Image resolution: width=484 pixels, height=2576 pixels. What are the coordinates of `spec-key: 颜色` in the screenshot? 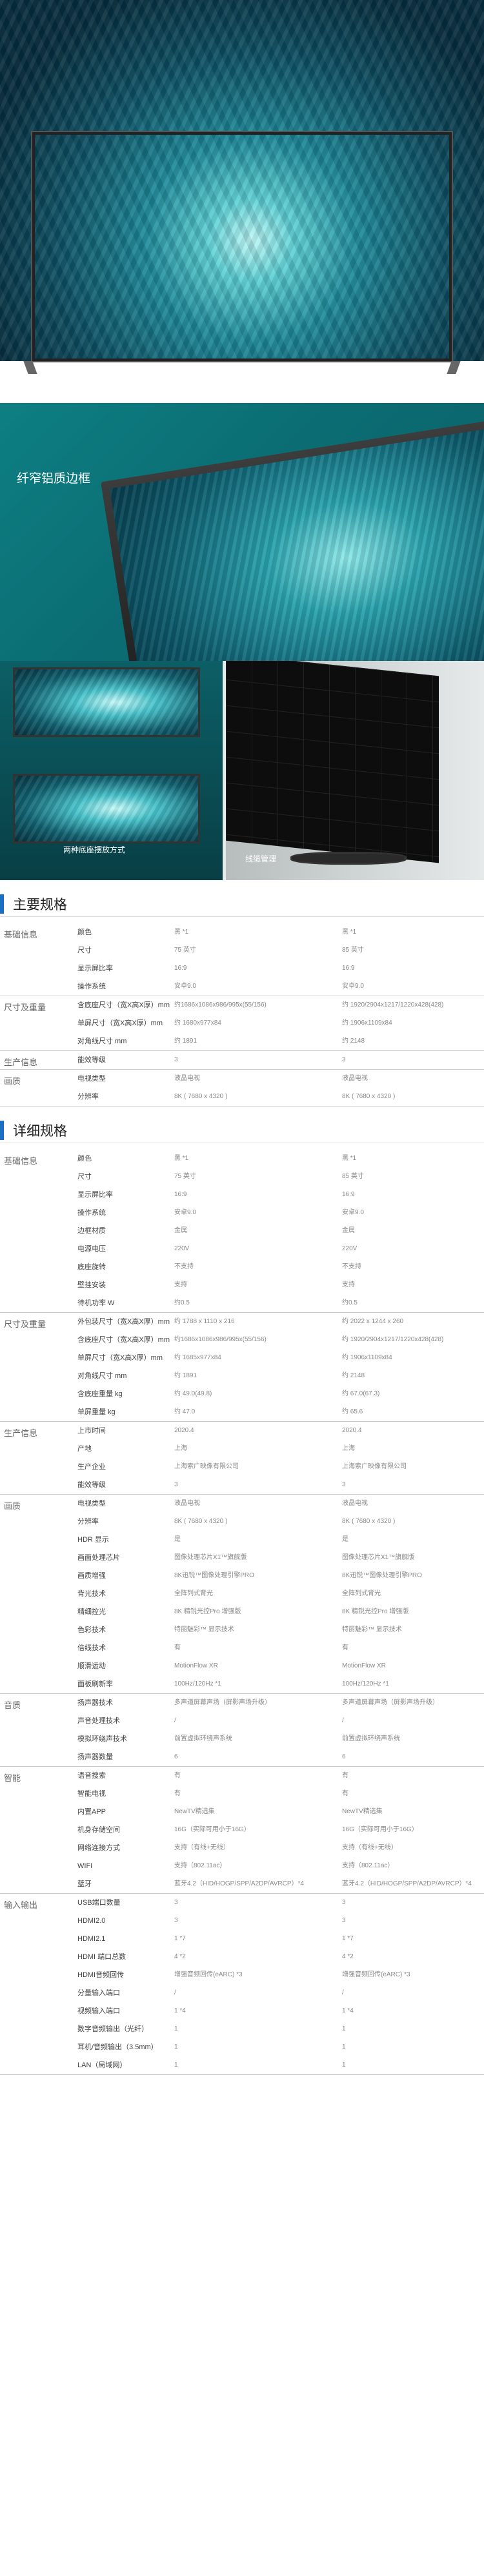 It's located at (84, 933).